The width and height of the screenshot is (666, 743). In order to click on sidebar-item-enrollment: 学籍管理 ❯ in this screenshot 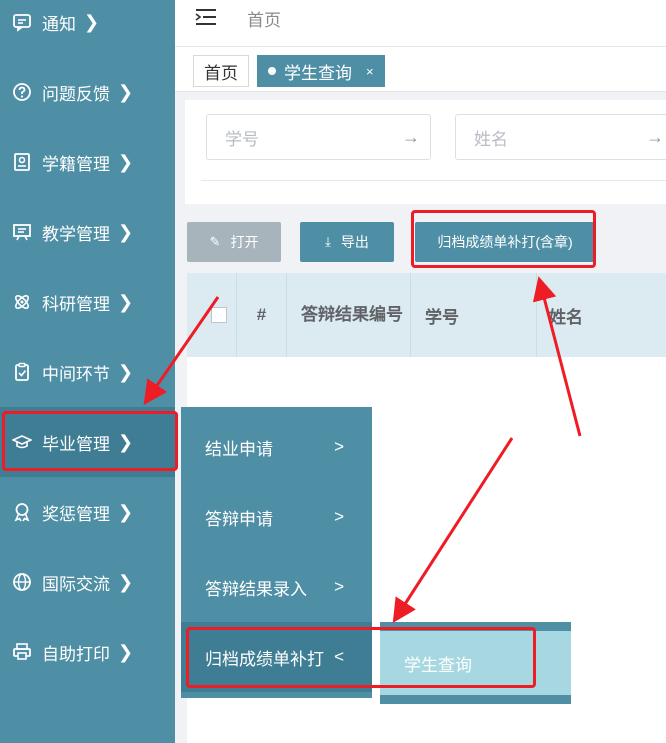, I will do `click(87, 162)`.